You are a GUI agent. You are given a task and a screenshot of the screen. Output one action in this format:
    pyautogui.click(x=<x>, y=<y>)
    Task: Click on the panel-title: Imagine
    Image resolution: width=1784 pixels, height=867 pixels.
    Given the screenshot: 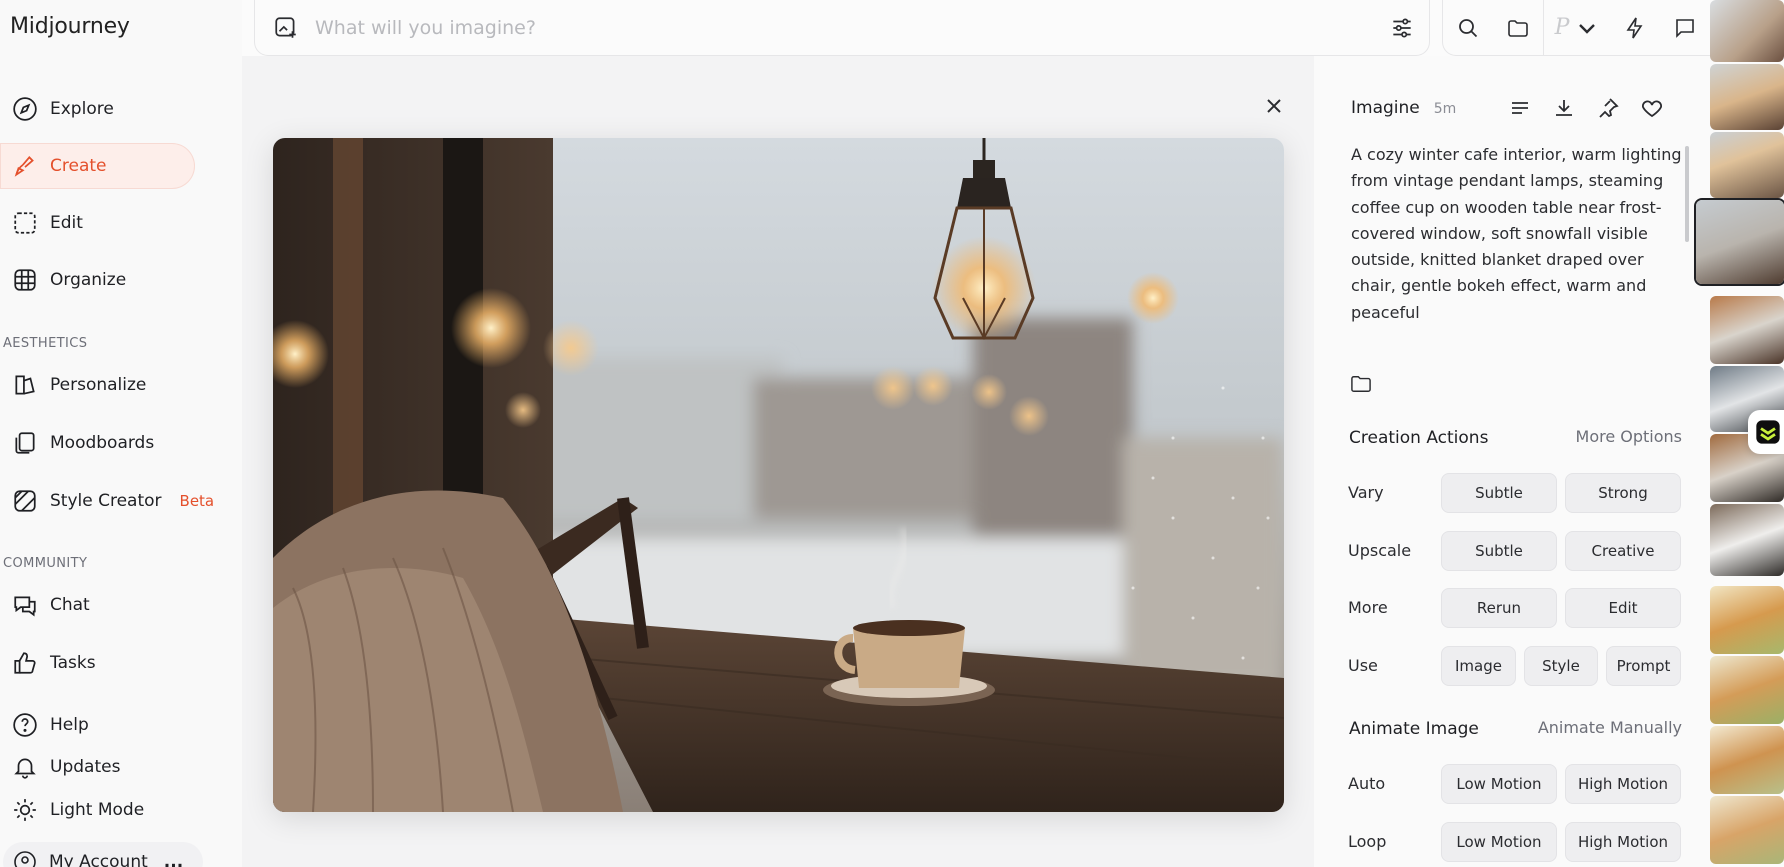 What is the action you would take?
    pyautogui.click(x=1385, y=108)
    